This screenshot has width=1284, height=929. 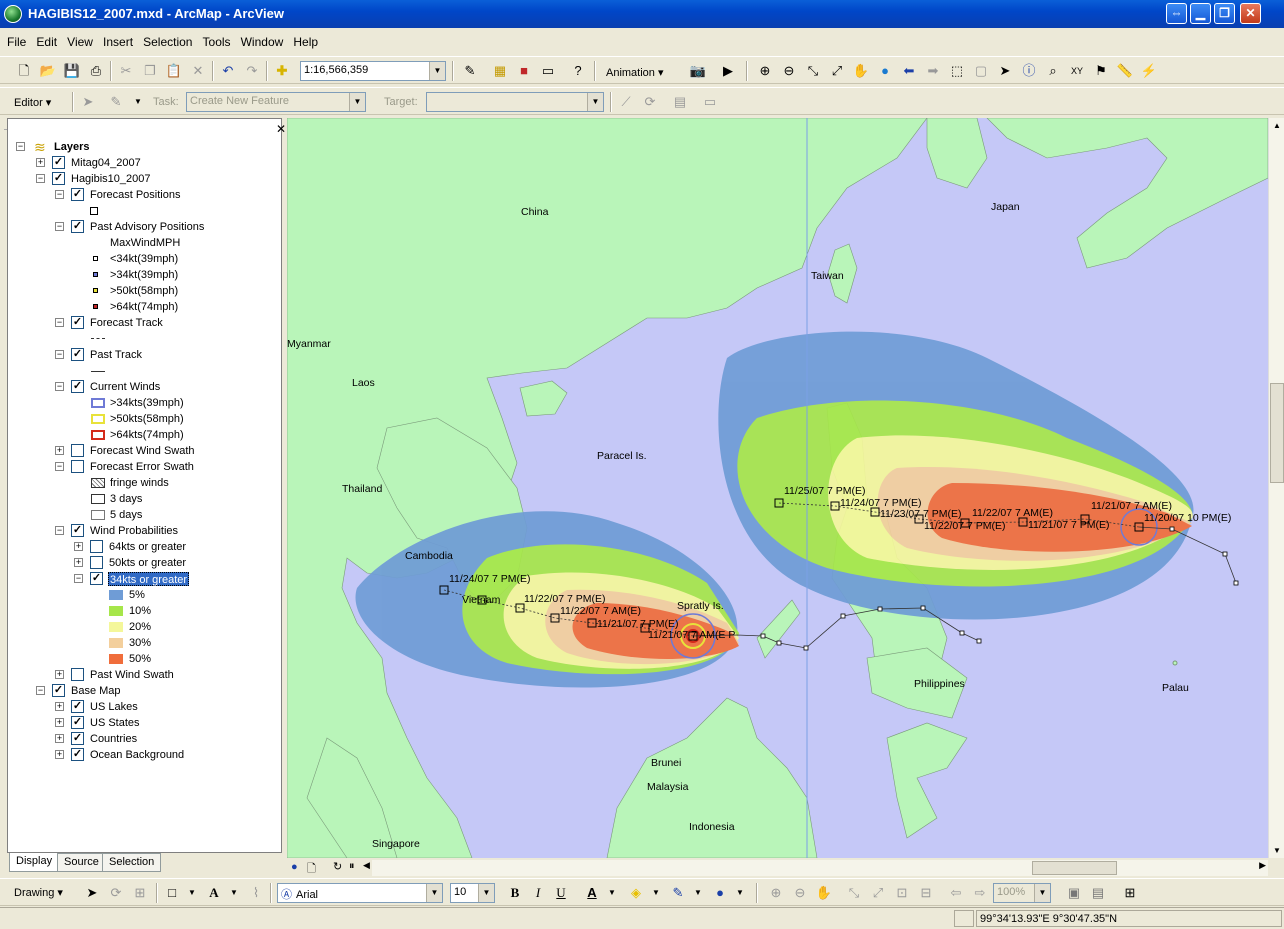 What do you see at coordinates (813, 71) in the screenshot?
I see `fixed-zoom-in-icon: ⤡` at bounding box center [813, 71].